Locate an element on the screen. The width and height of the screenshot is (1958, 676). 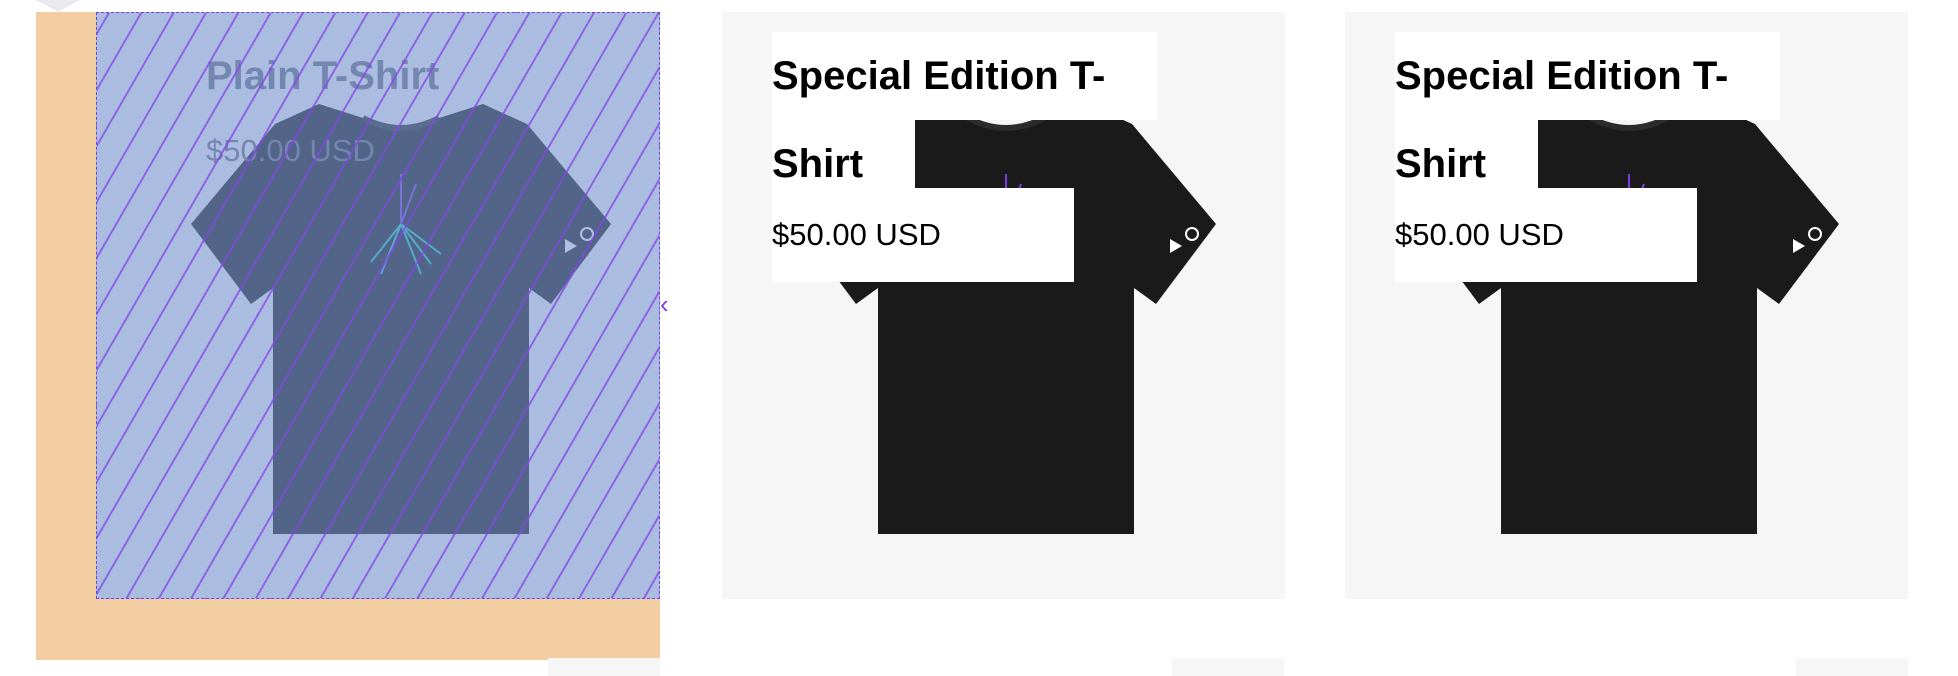
inspector-tooltip-tip is located at coordinates (58, 6).